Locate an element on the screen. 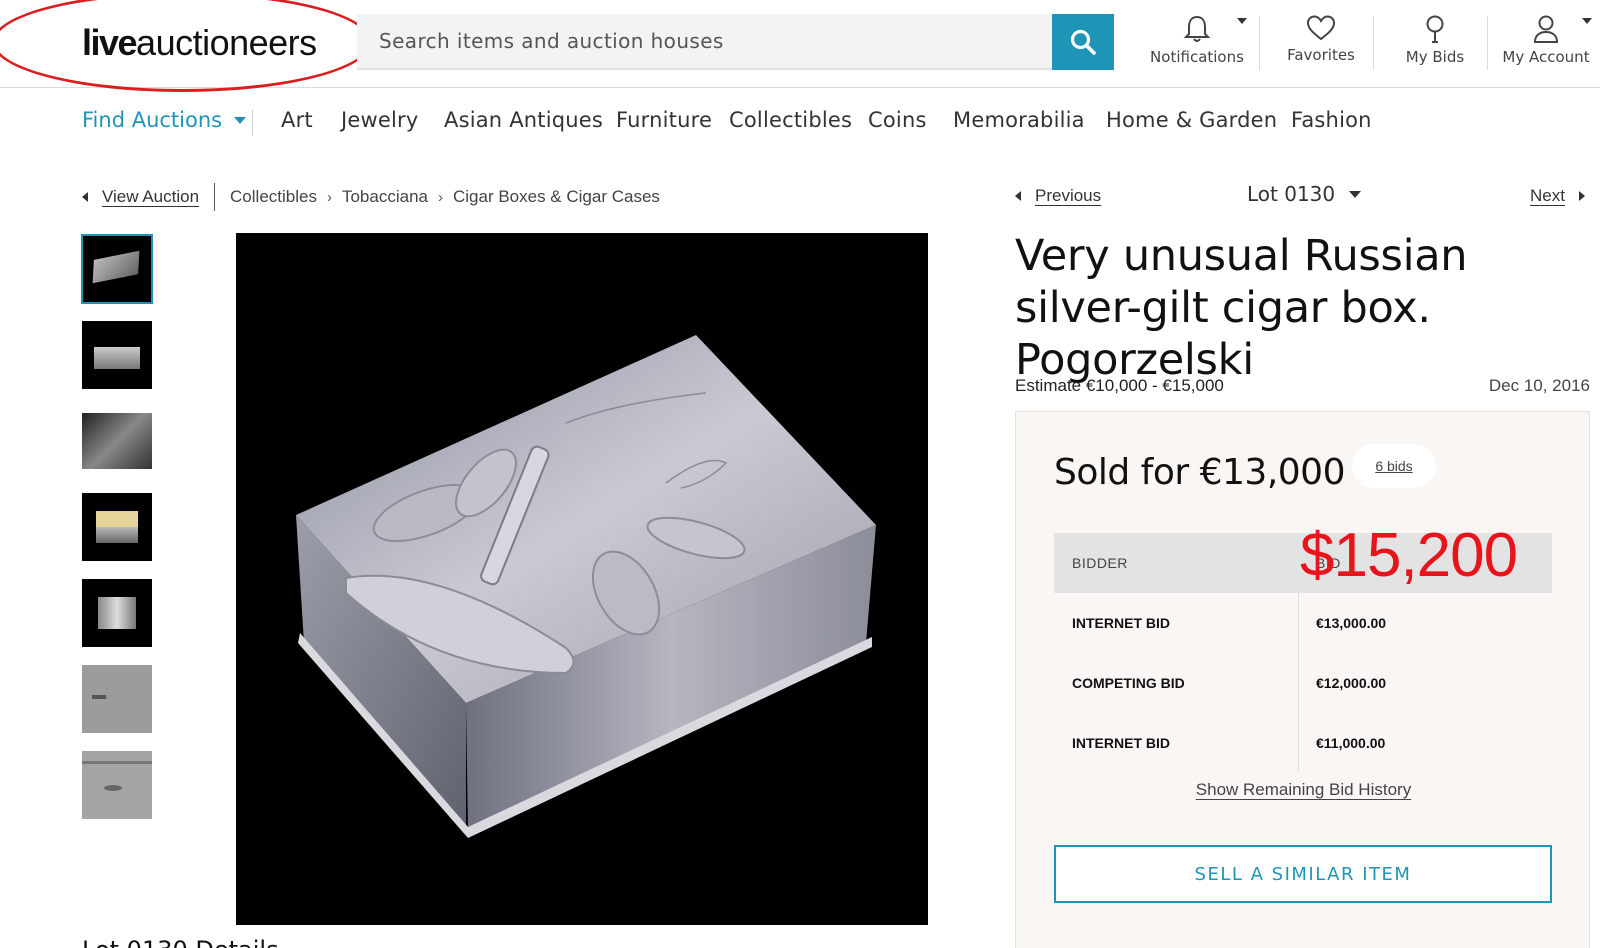 This screenshot has height=948, width=1600. favorites-label: Favorites is located at coordinates (1321, 55).